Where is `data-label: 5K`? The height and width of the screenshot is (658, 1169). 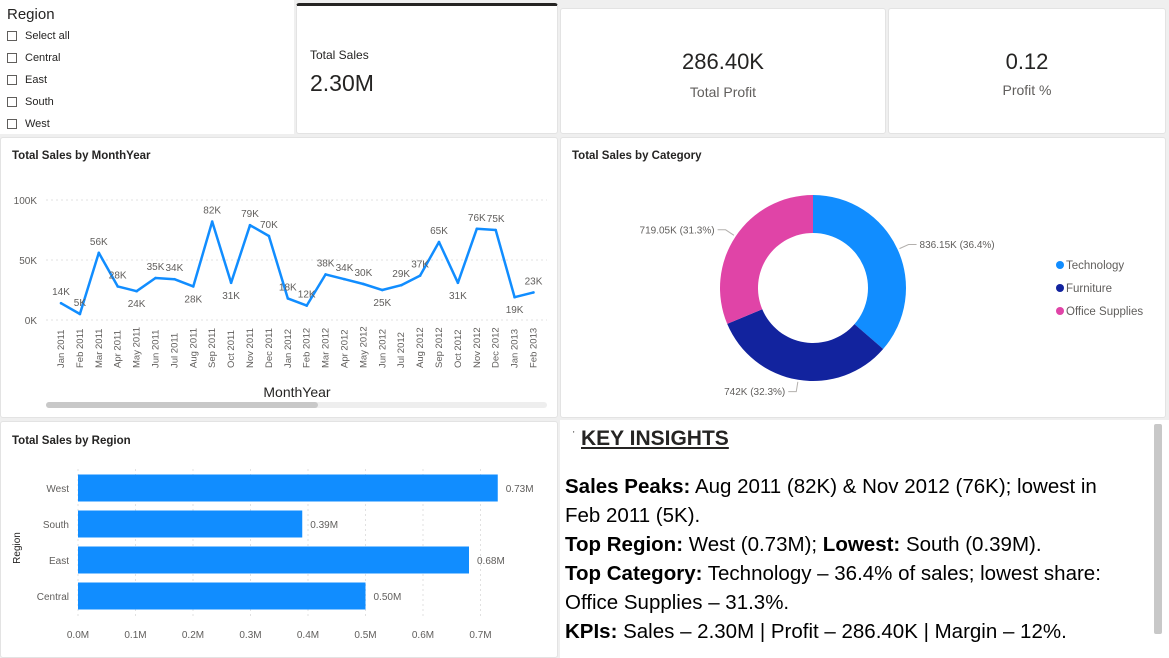 data-label: 5K is located at coordinates (80, 303).